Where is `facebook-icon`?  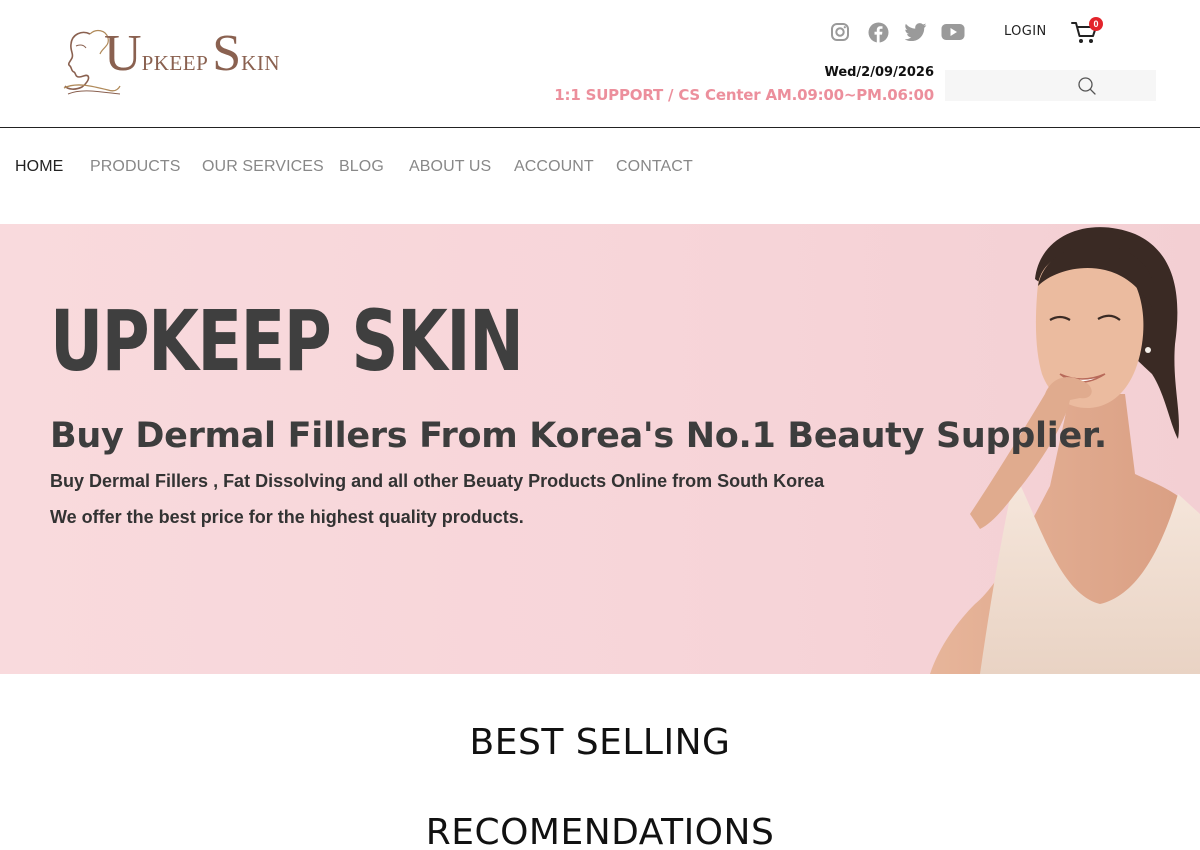
facebook-icon is located at coordinates (878, 32).